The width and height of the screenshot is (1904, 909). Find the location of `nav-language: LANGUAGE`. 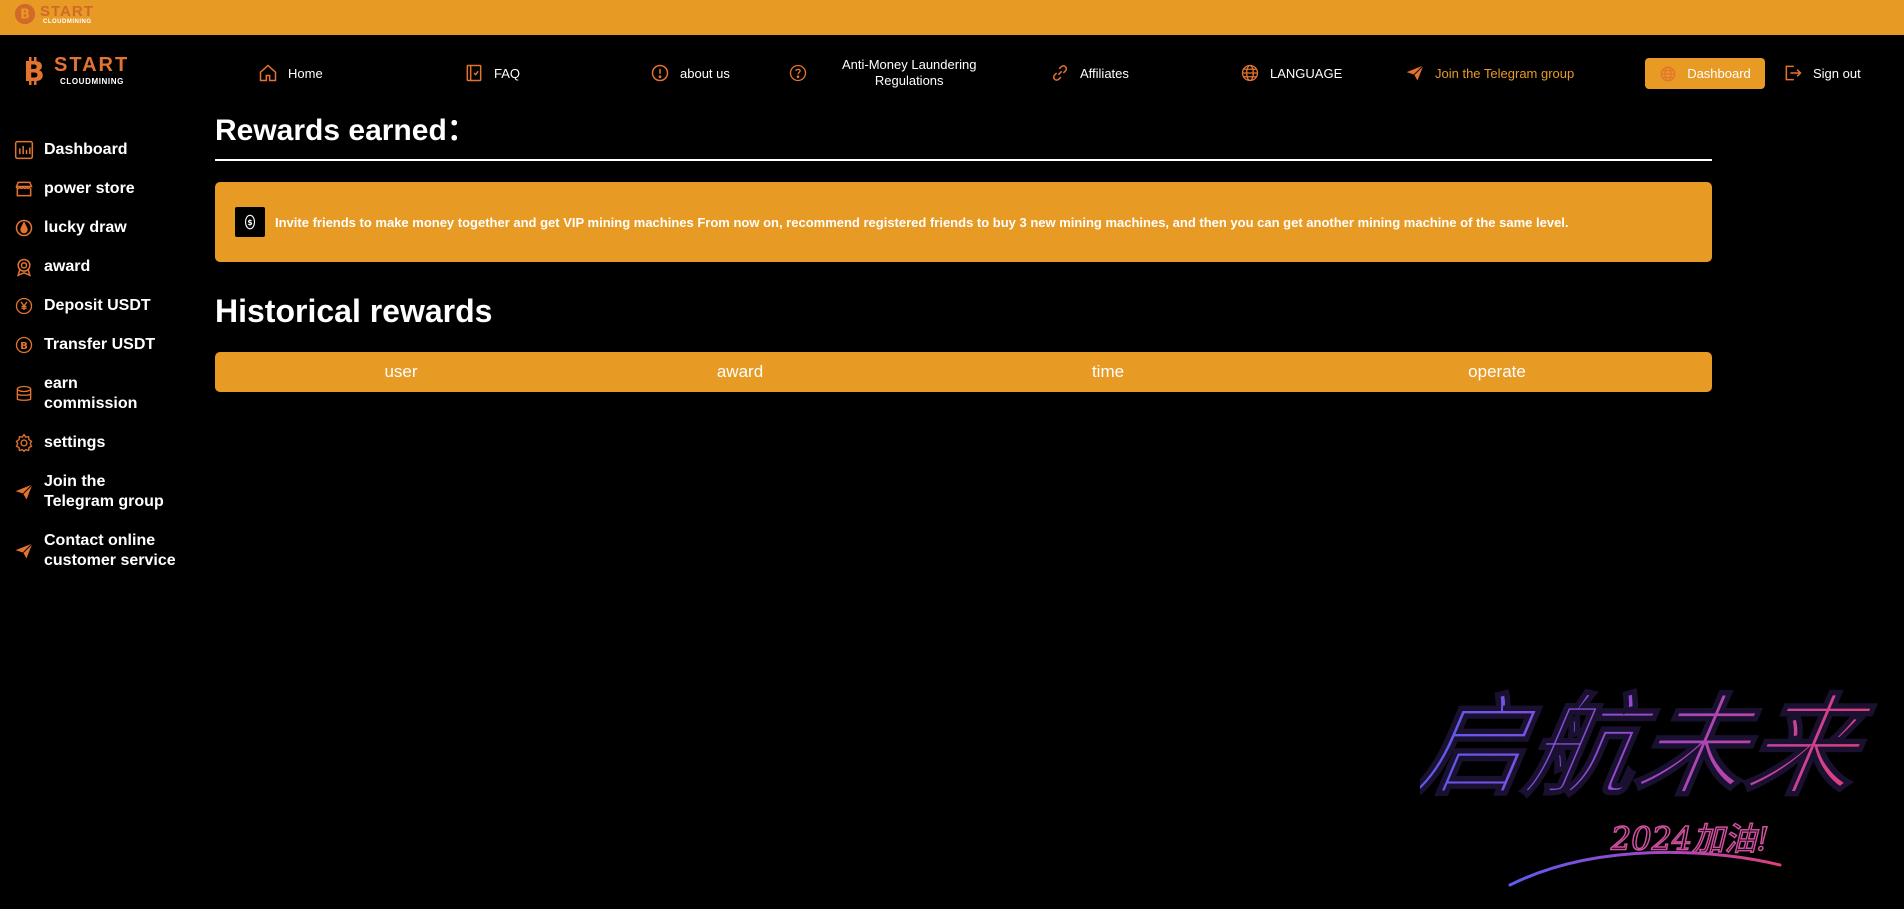

nav-language: LANGUAGE is located at coordinates (1291, 73).